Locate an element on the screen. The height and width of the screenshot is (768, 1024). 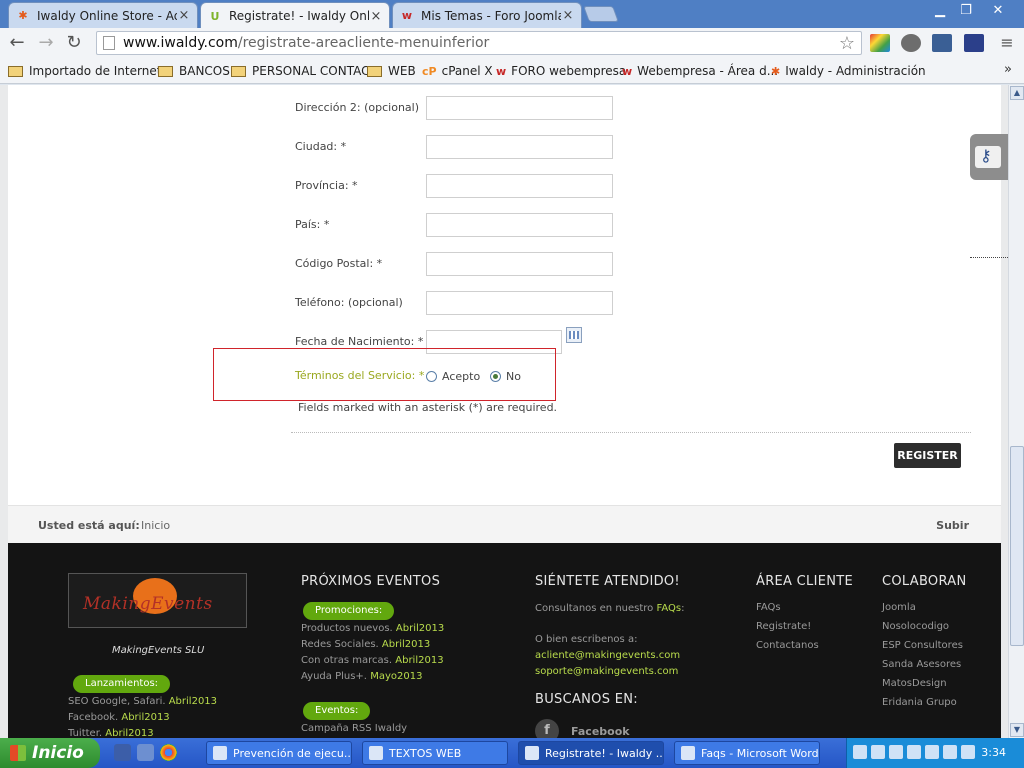
quicklaunch-icon is located at coordinates (122, 752).